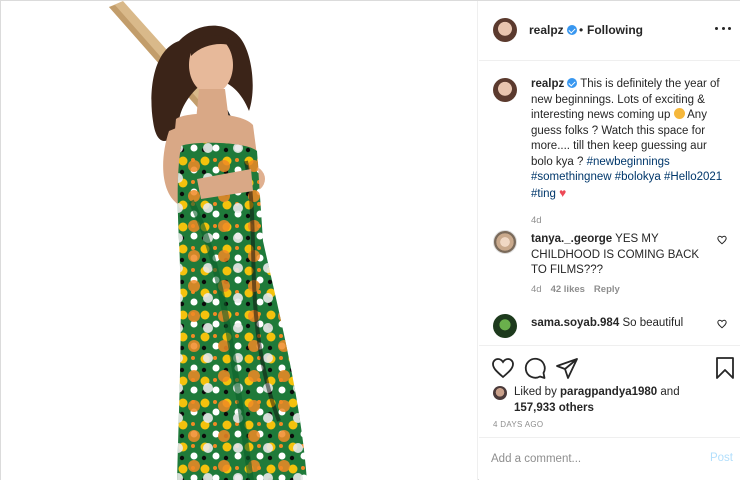 This screenshot has height=480, width=740. Describe the element at coordinates (591, 459) in the screenshot. I see `comment-input` at that location.